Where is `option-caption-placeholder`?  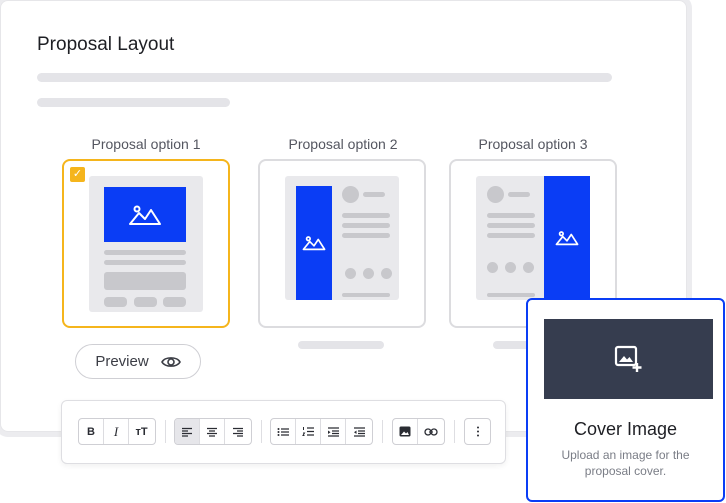
option-caption-placeholder is located at coordinates (341, 345).